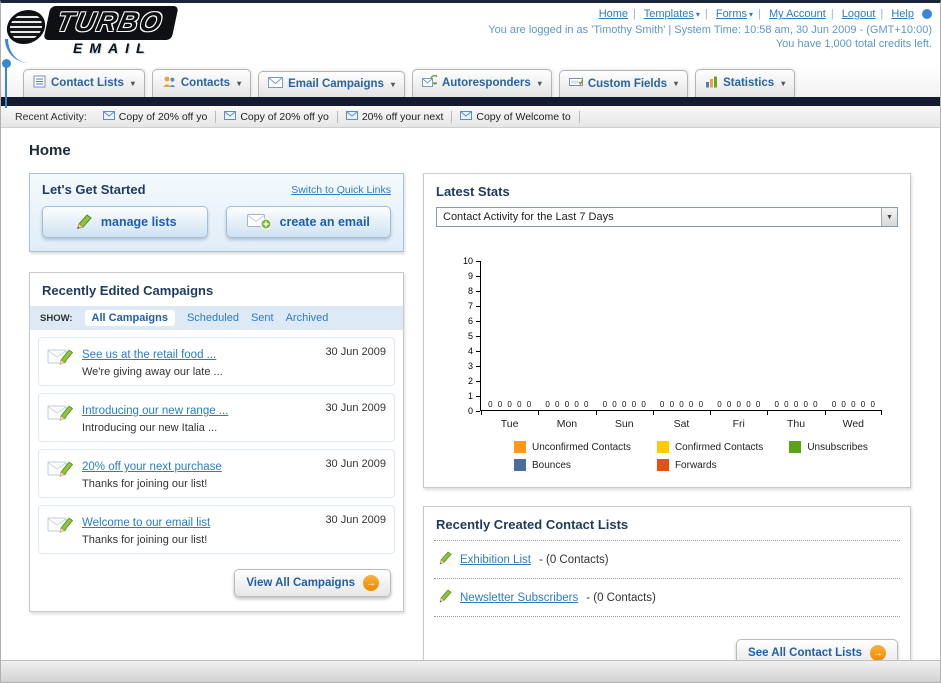 Image resolution: width=941 pixels, height=683 pixels. I want to click on logo-turbo-label: TURBO, so click(110, 22).